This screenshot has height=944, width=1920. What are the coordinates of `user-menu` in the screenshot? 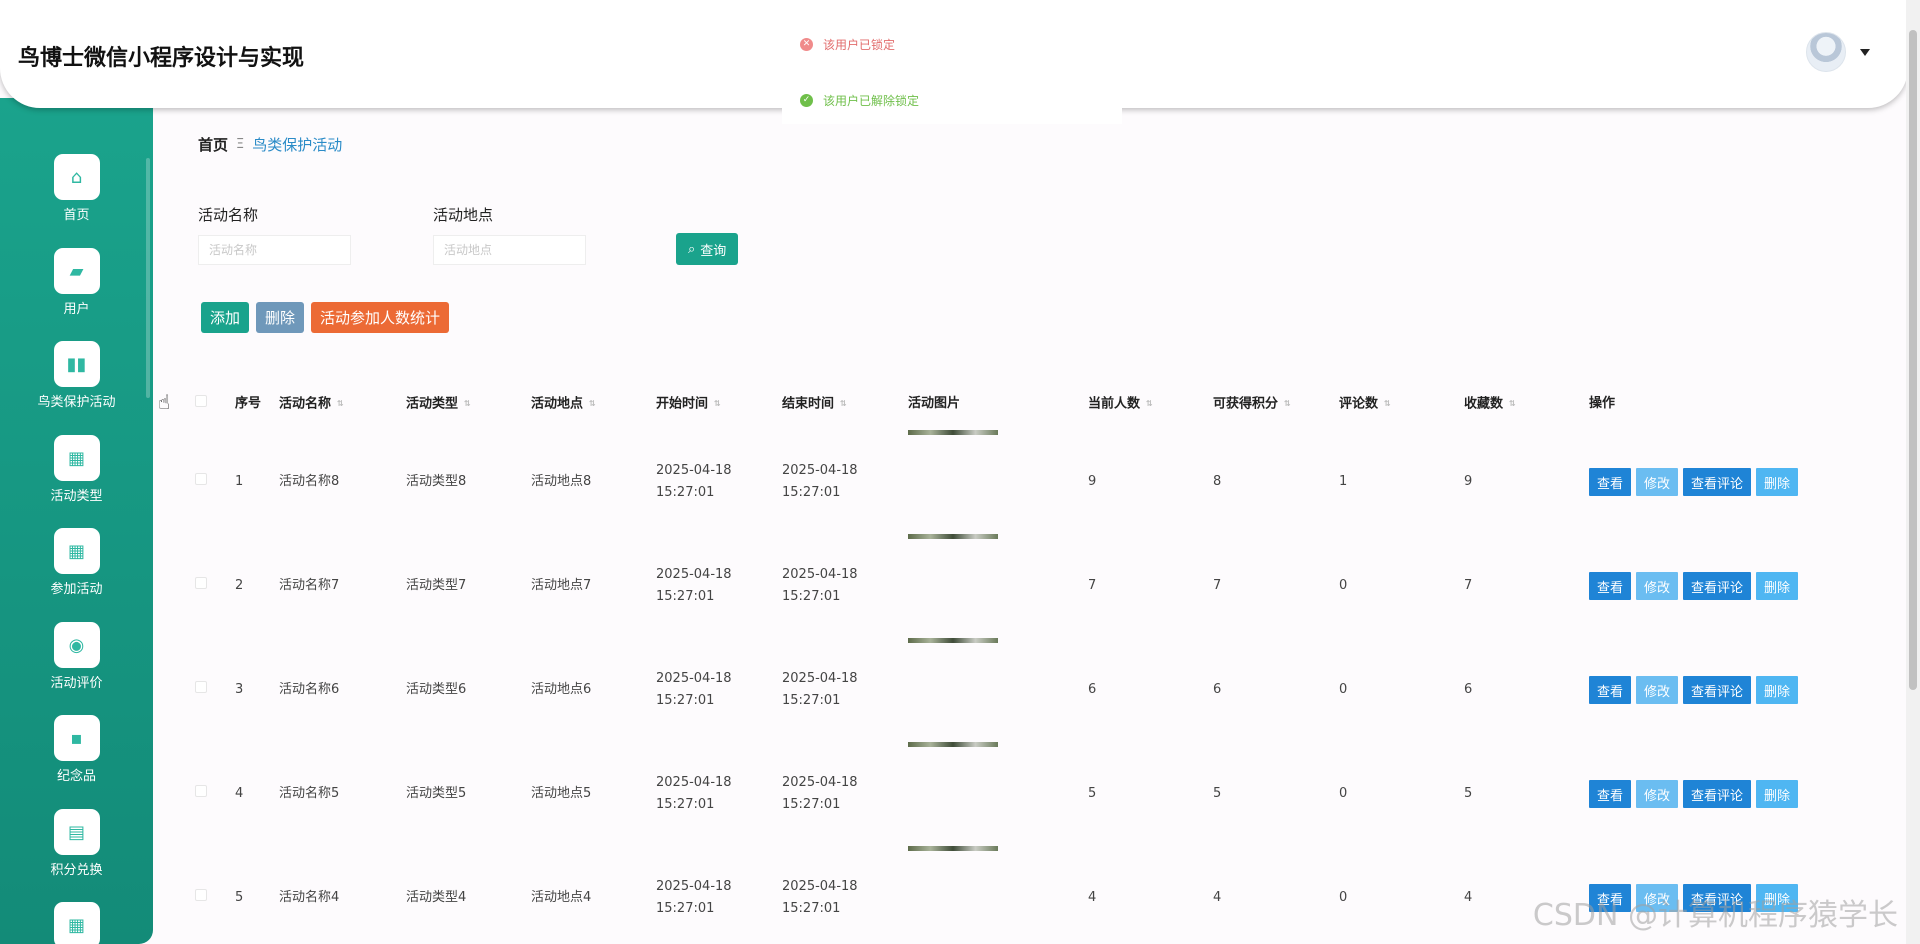 It's located at (1838, 52).